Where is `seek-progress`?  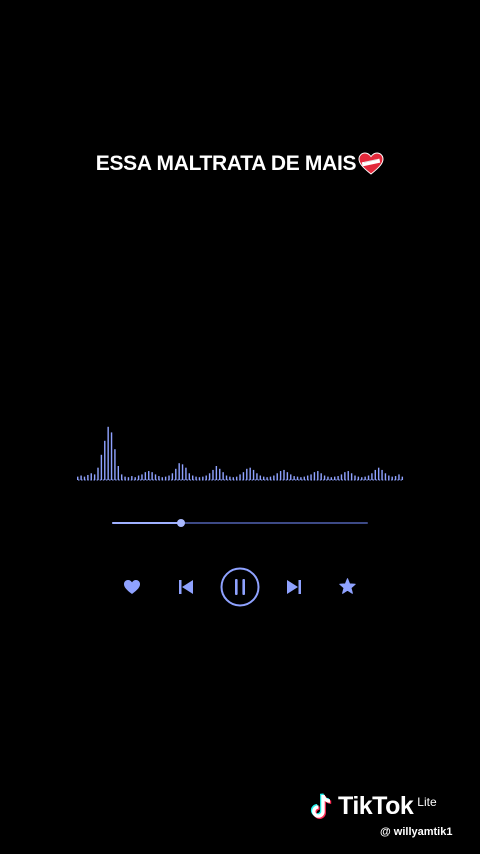
seek-progress is located at coordinates (147, 523).